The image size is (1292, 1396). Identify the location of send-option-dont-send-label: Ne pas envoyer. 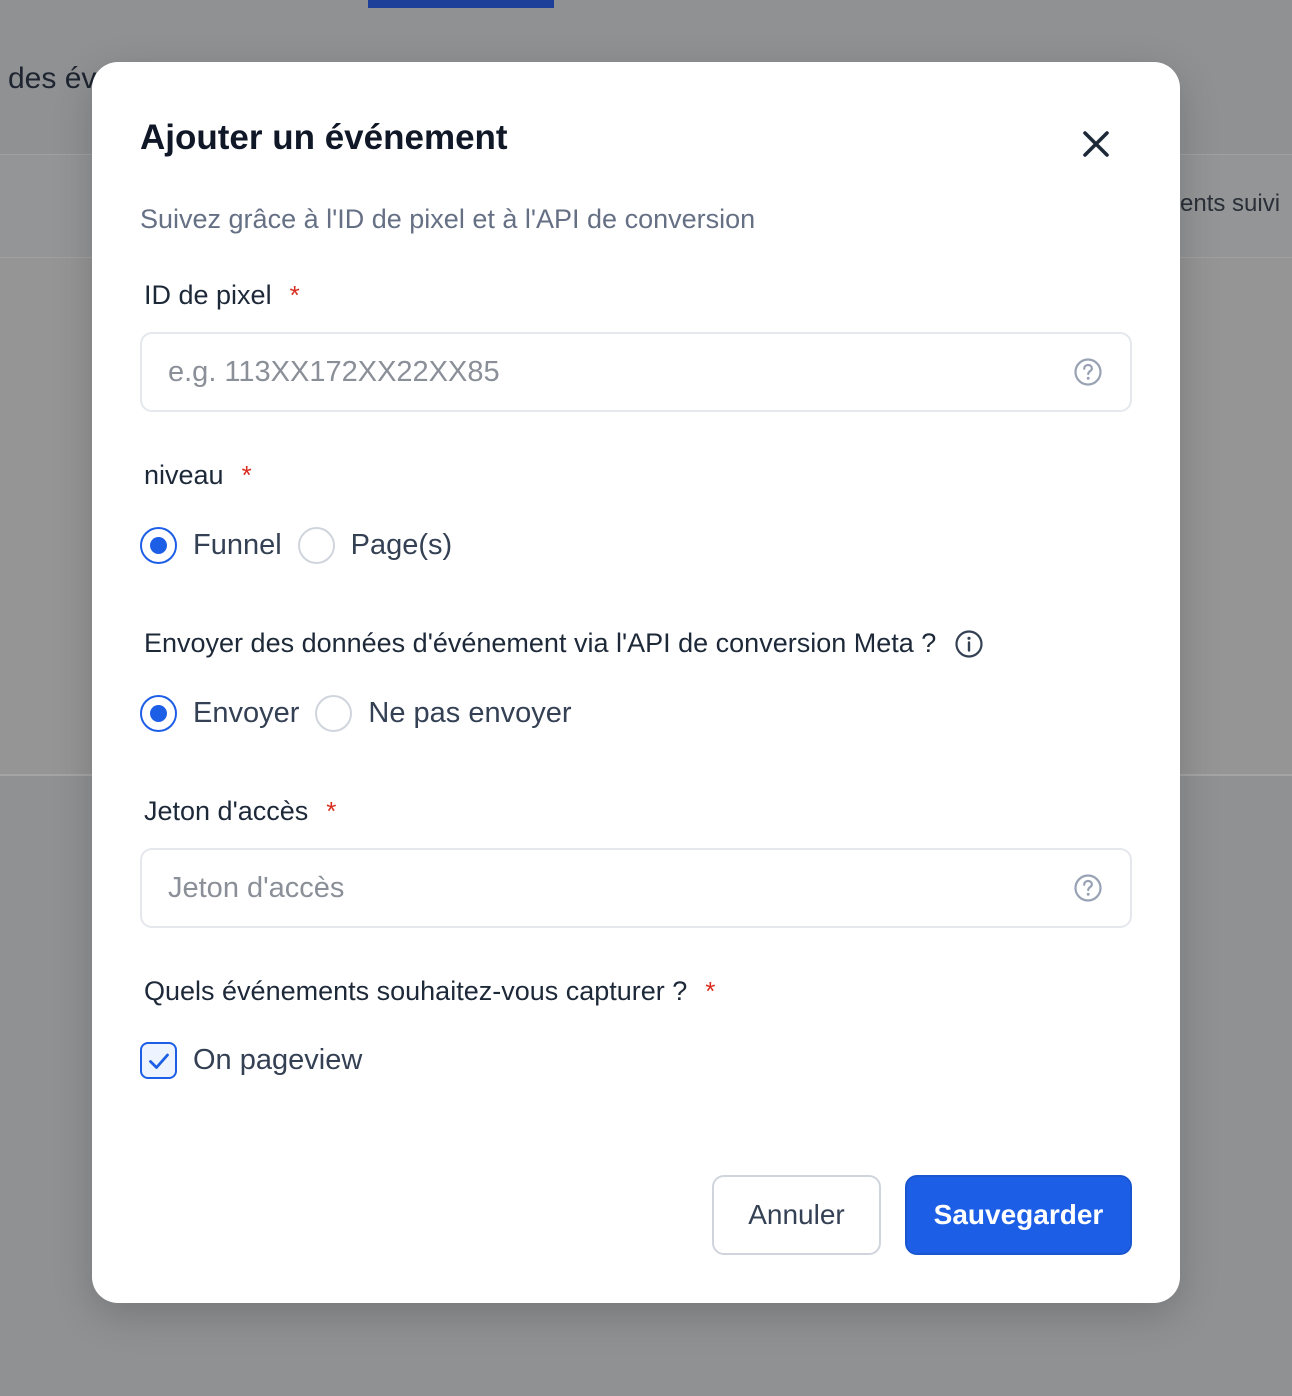
(470, 713).